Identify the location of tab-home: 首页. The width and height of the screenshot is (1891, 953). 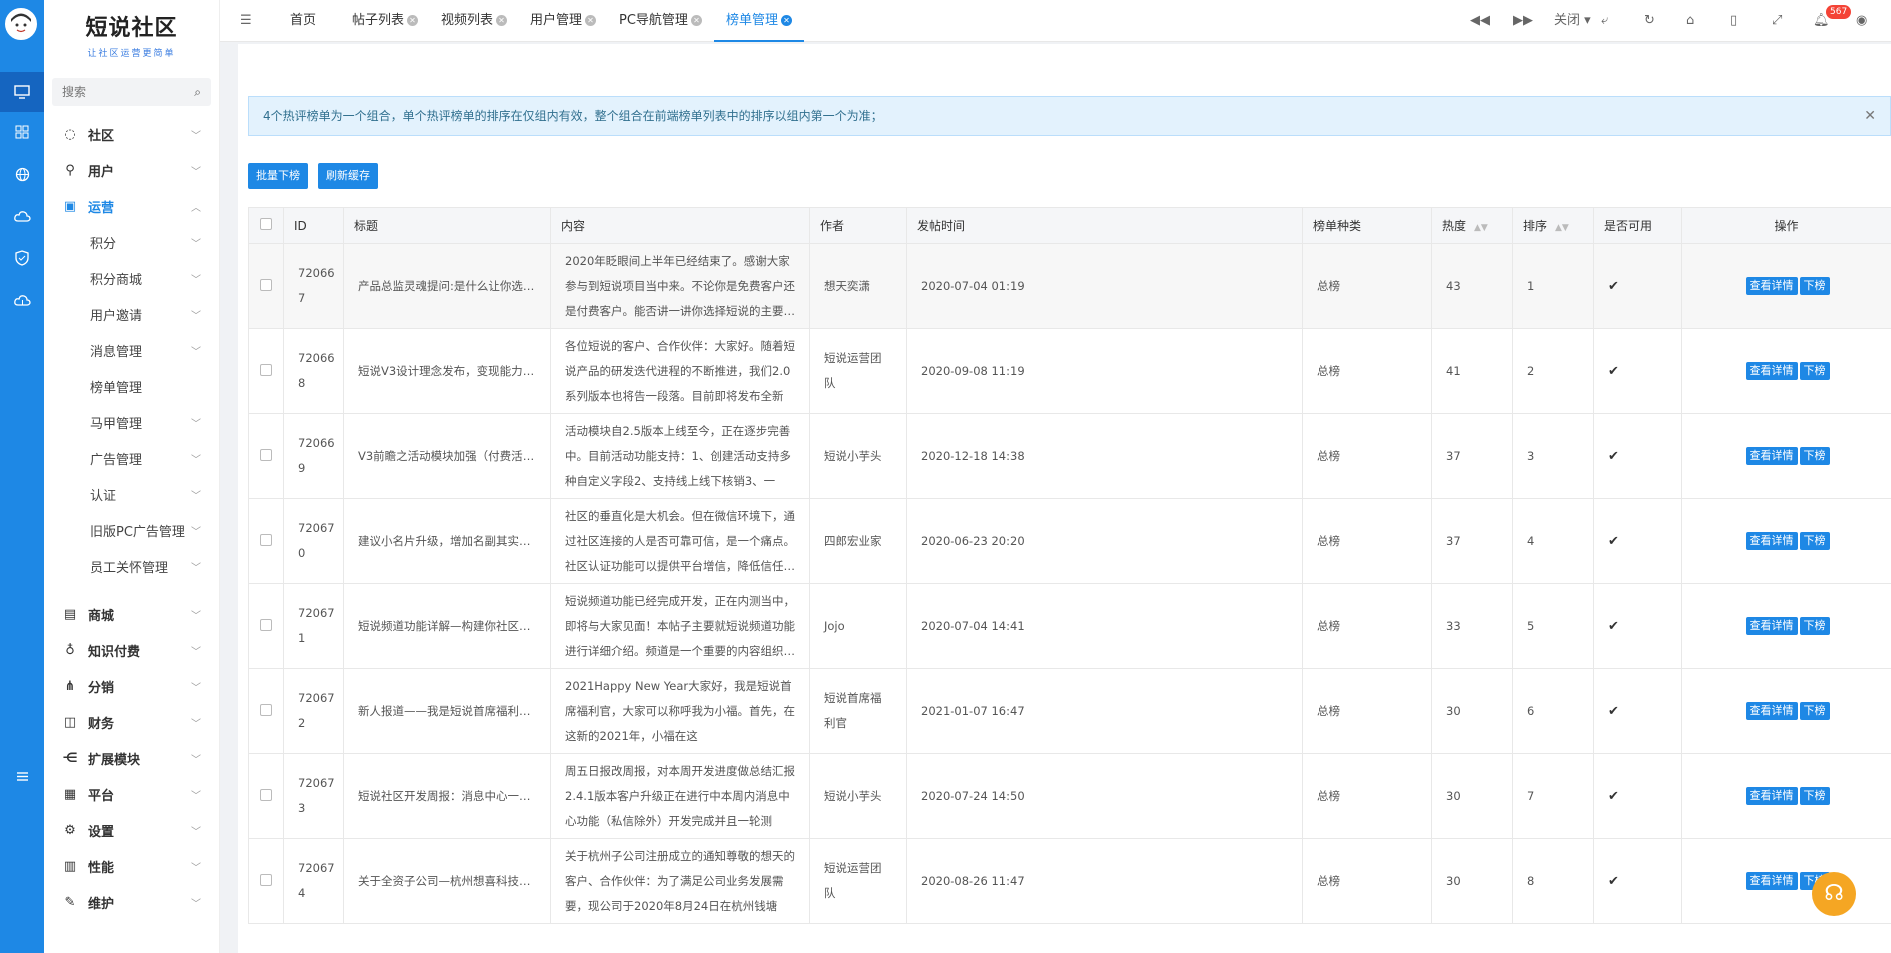
(303, 21).